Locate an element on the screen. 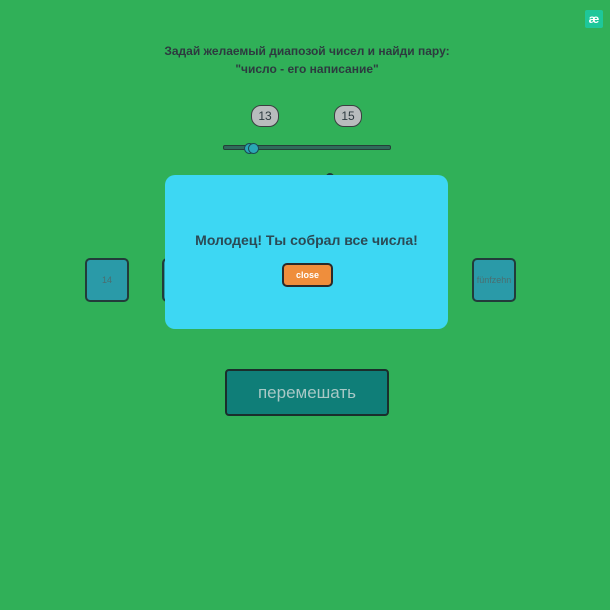 Image resolution: width=610 pixels, height=610 pixels. instructions-line-2: "число - его написание" is located at coordinates (307, 69).